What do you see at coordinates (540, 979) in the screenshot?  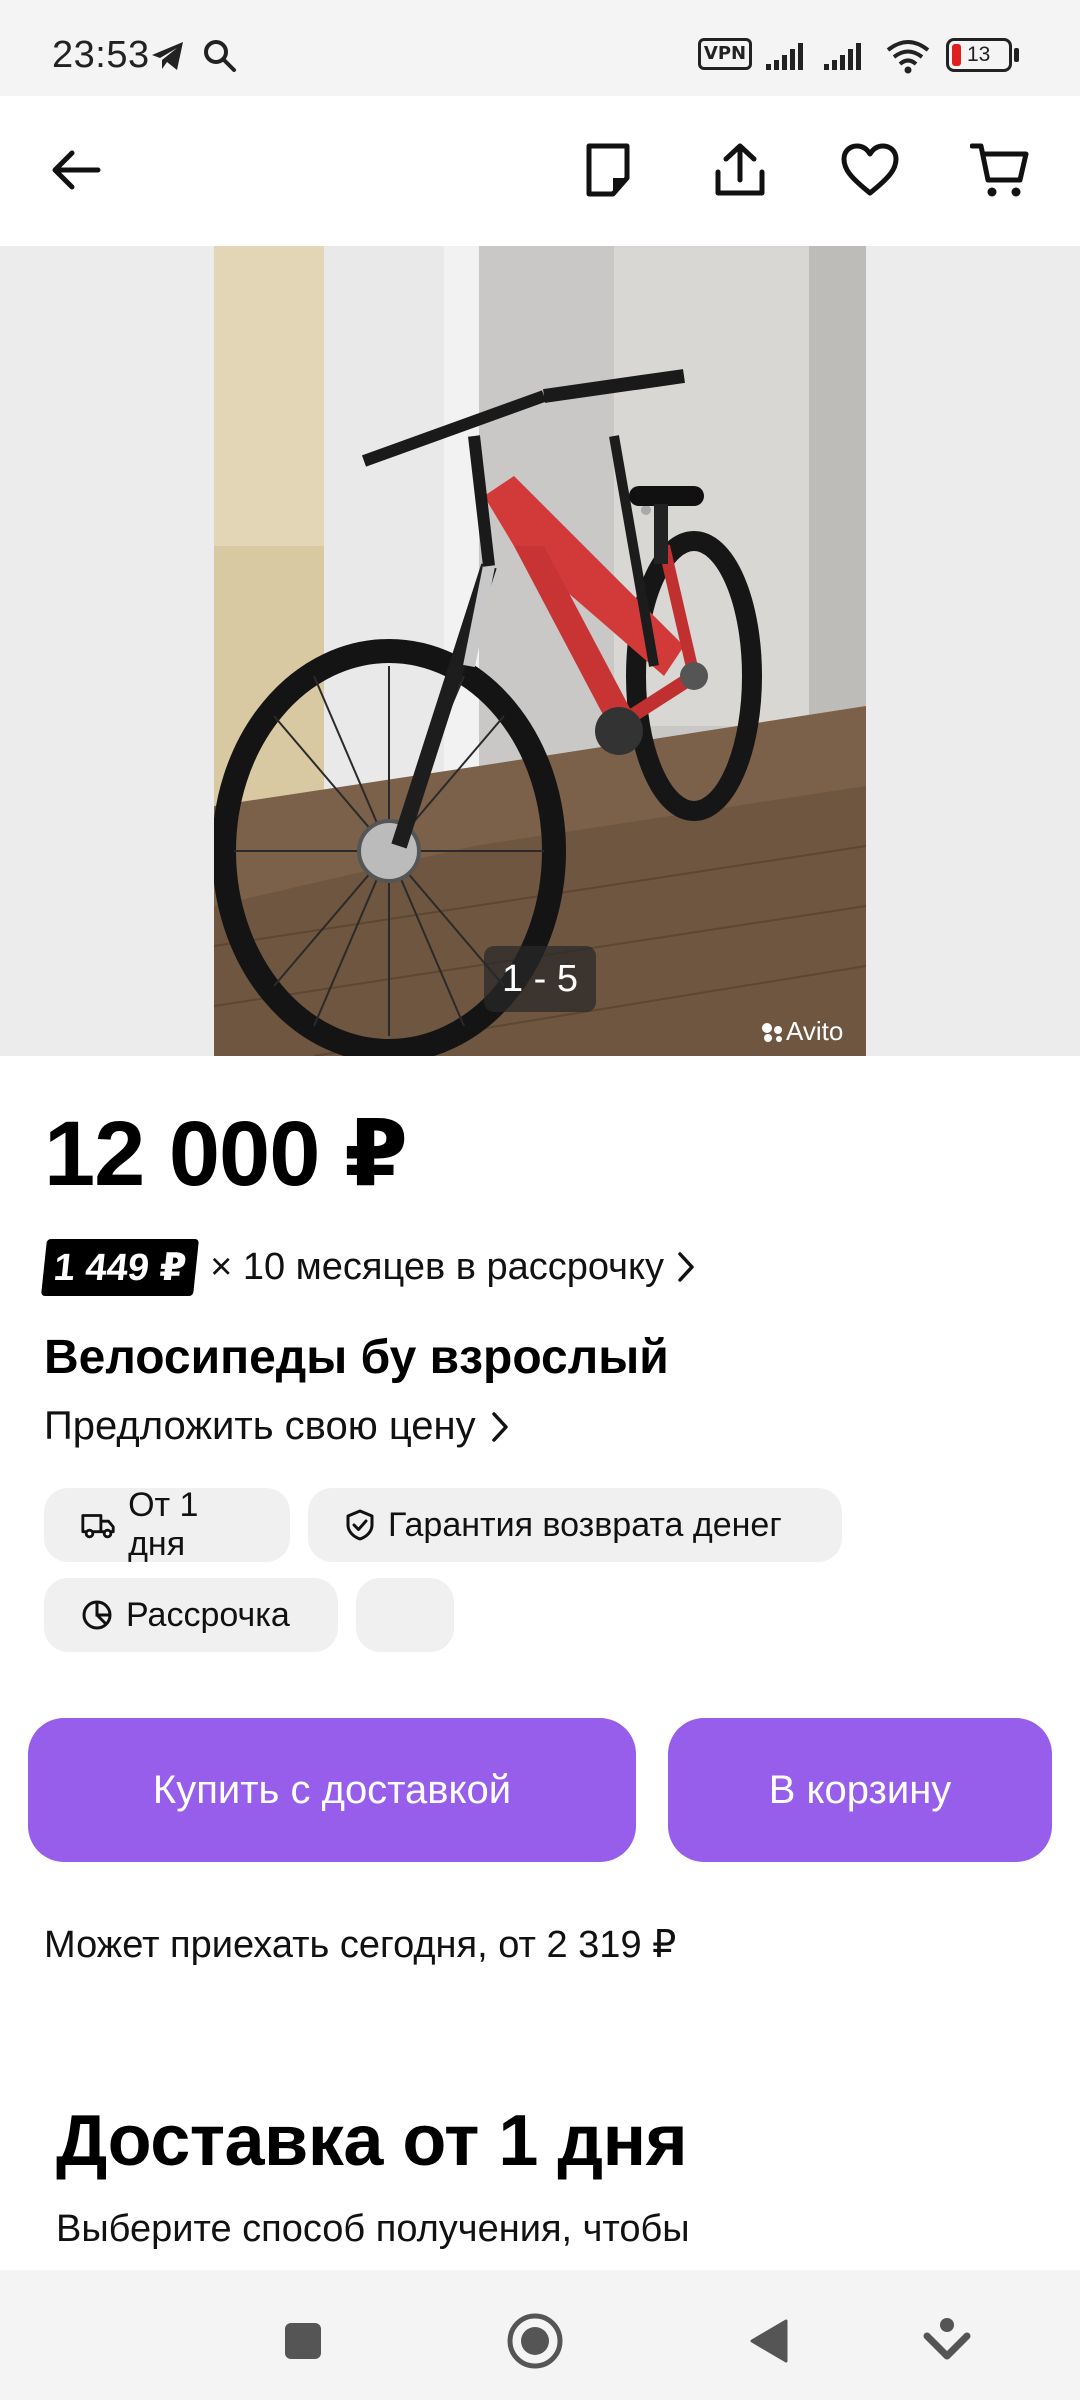 I see `photo-counter: 1 - 5` at bounding box center [540, 979].